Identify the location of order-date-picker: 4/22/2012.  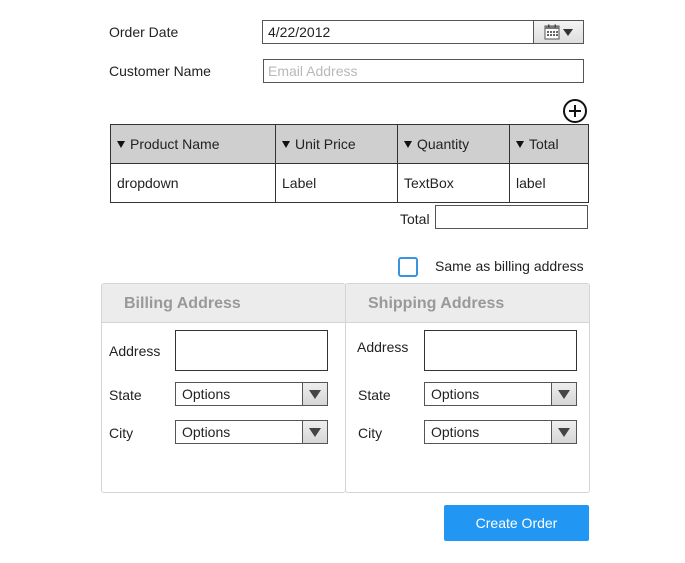
(423, 32).